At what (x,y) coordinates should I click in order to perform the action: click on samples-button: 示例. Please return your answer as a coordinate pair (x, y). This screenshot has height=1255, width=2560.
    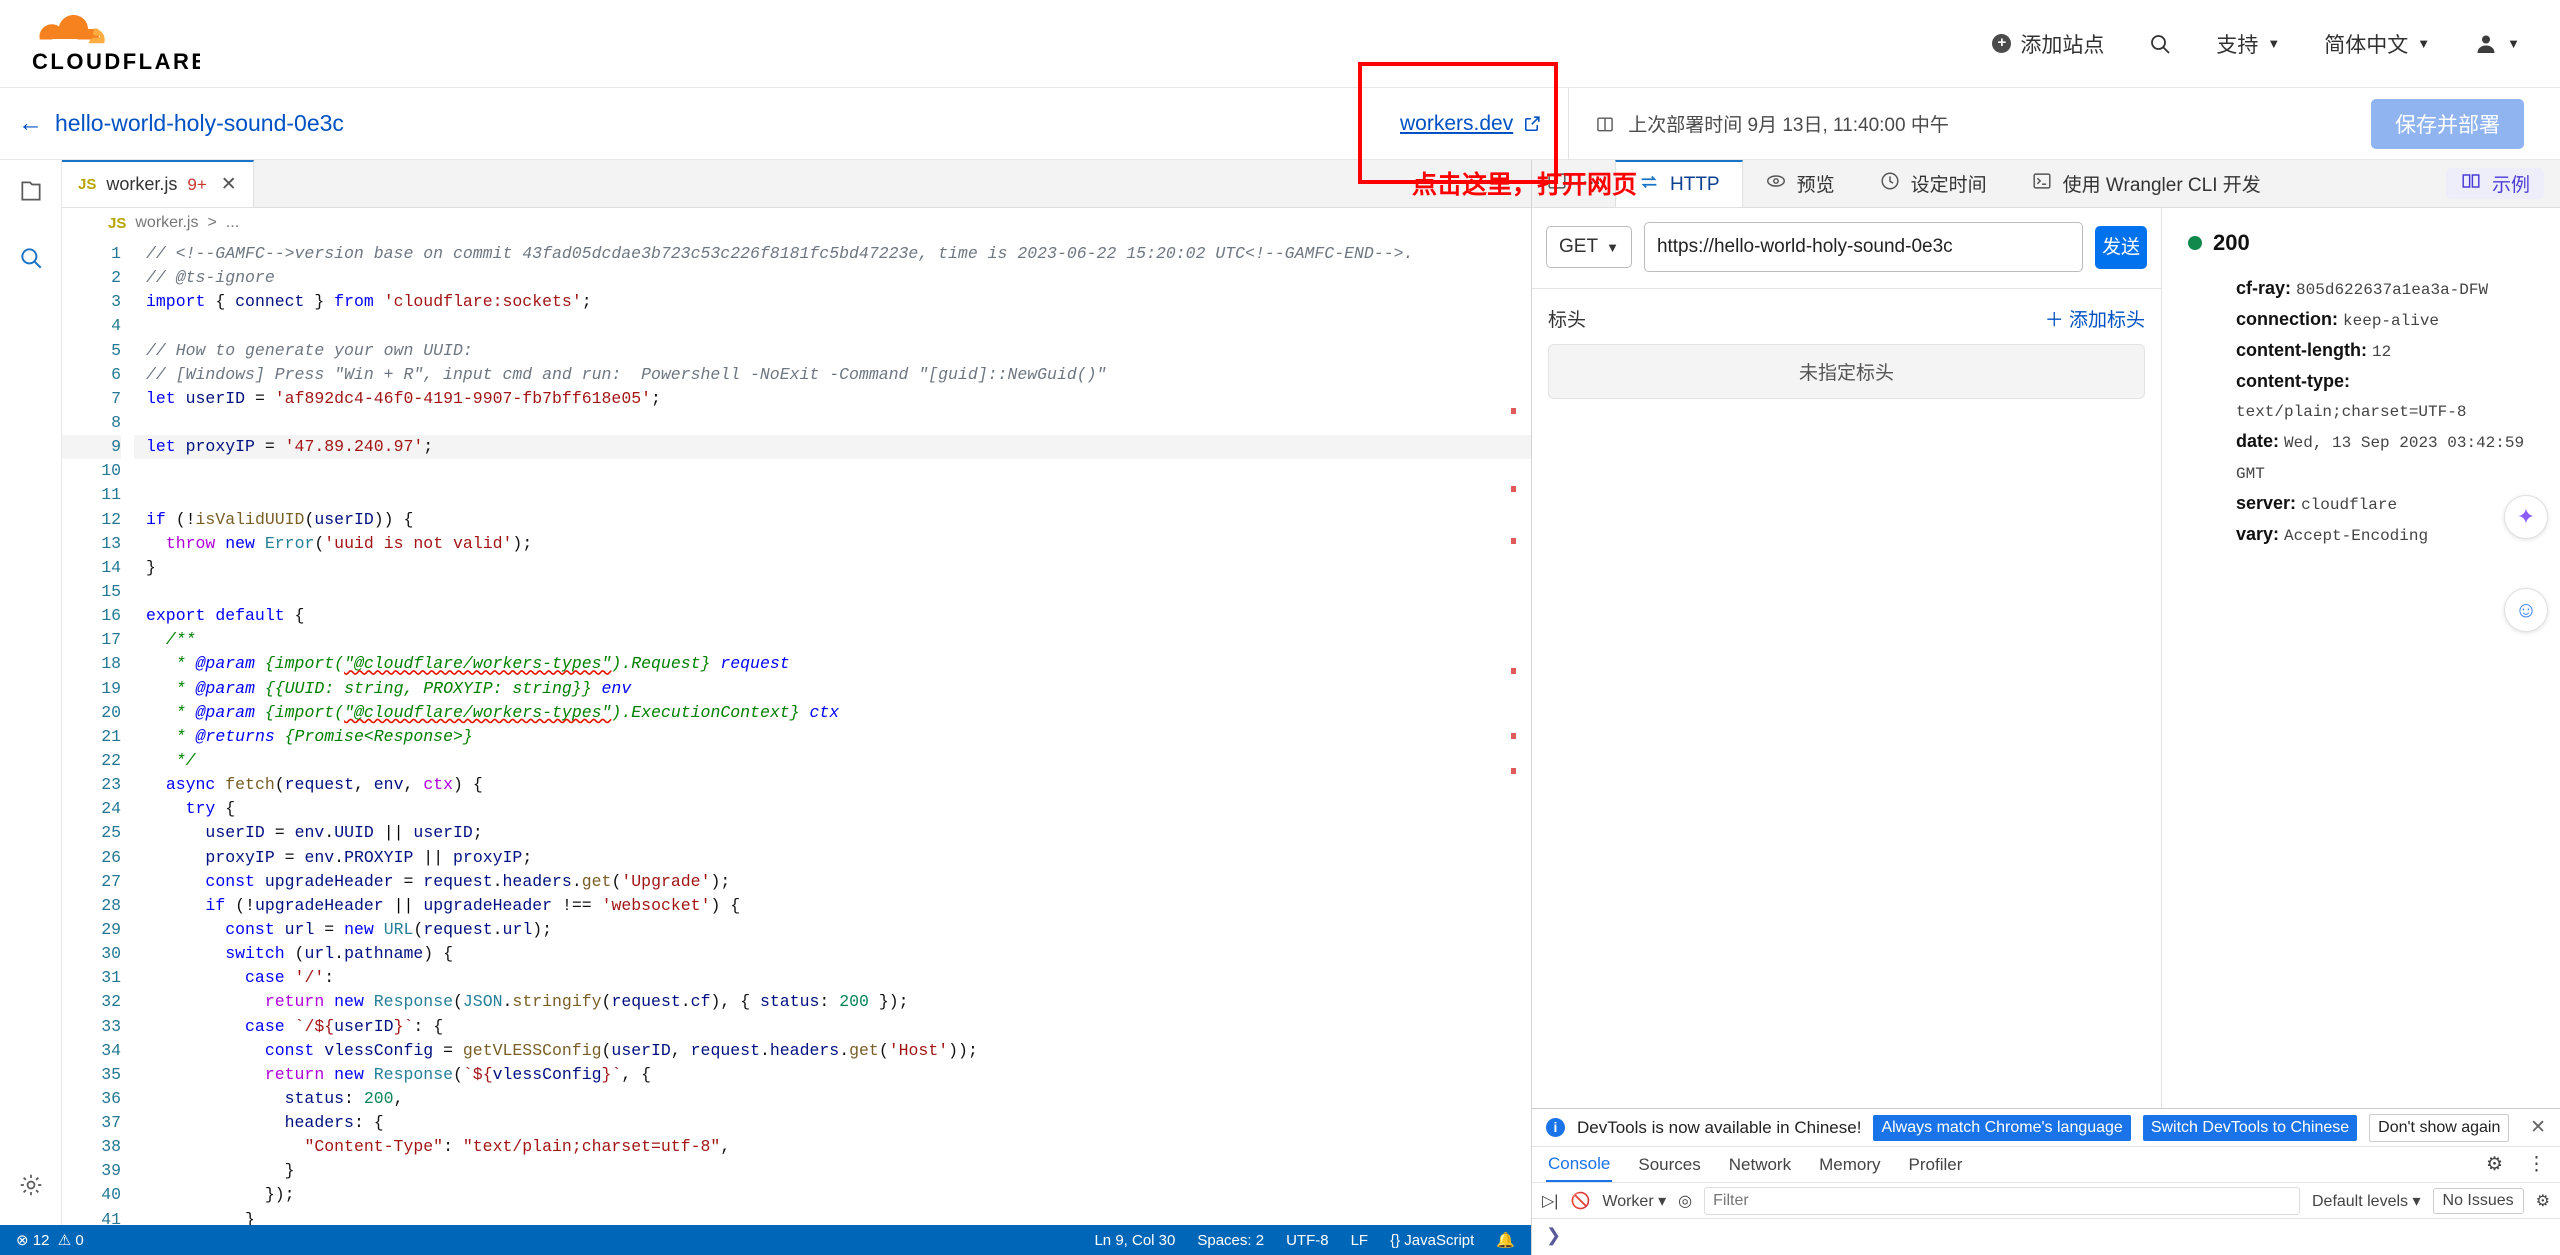
    Looking at the image, I should click on (2494, 183).